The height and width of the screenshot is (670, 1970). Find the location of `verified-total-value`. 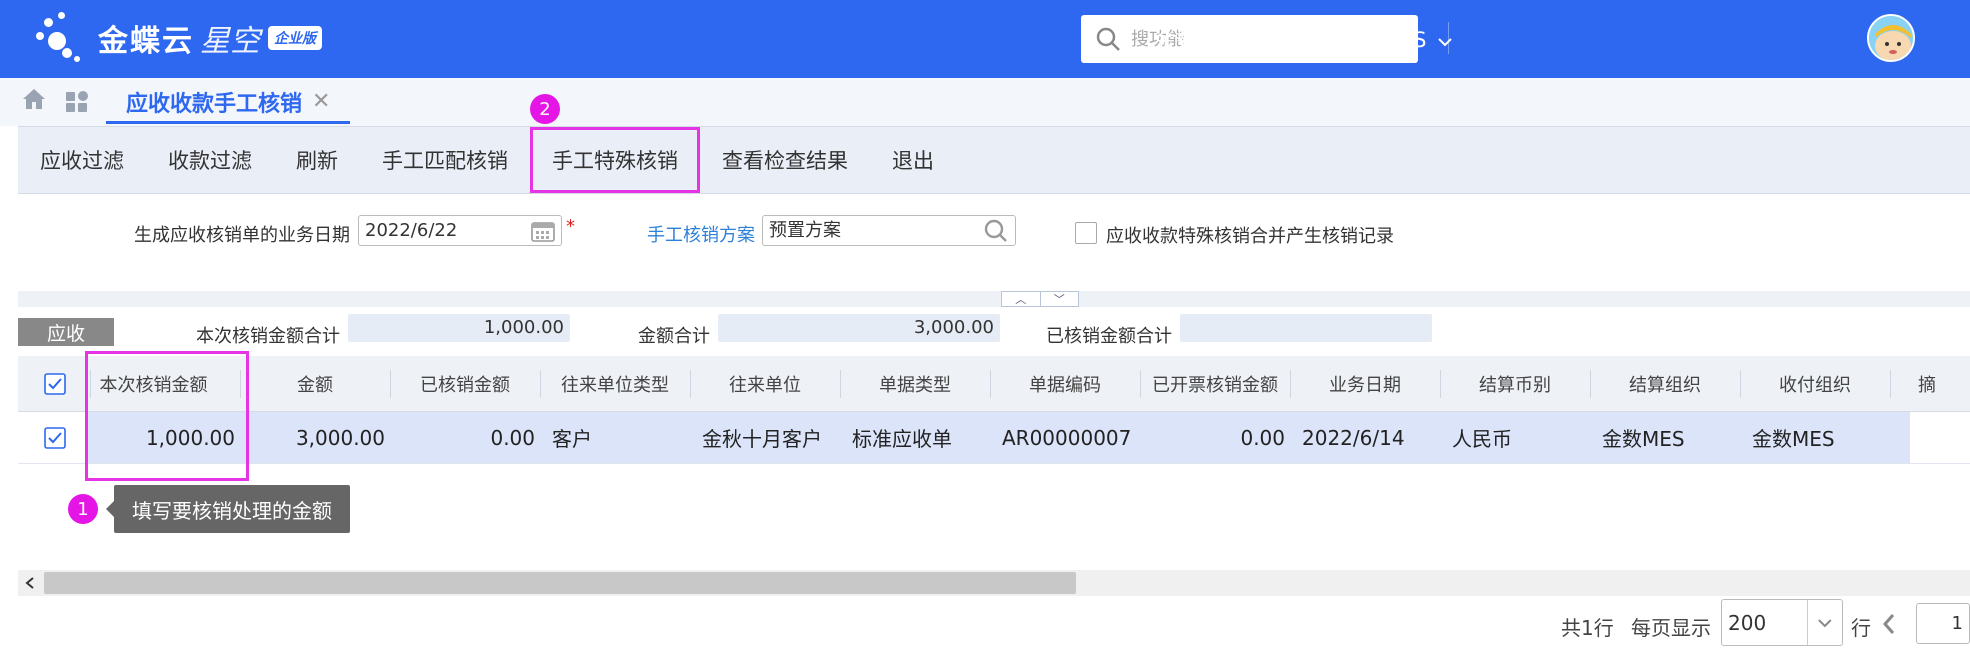

verified-total-value is located at coordinates (1306, 328).